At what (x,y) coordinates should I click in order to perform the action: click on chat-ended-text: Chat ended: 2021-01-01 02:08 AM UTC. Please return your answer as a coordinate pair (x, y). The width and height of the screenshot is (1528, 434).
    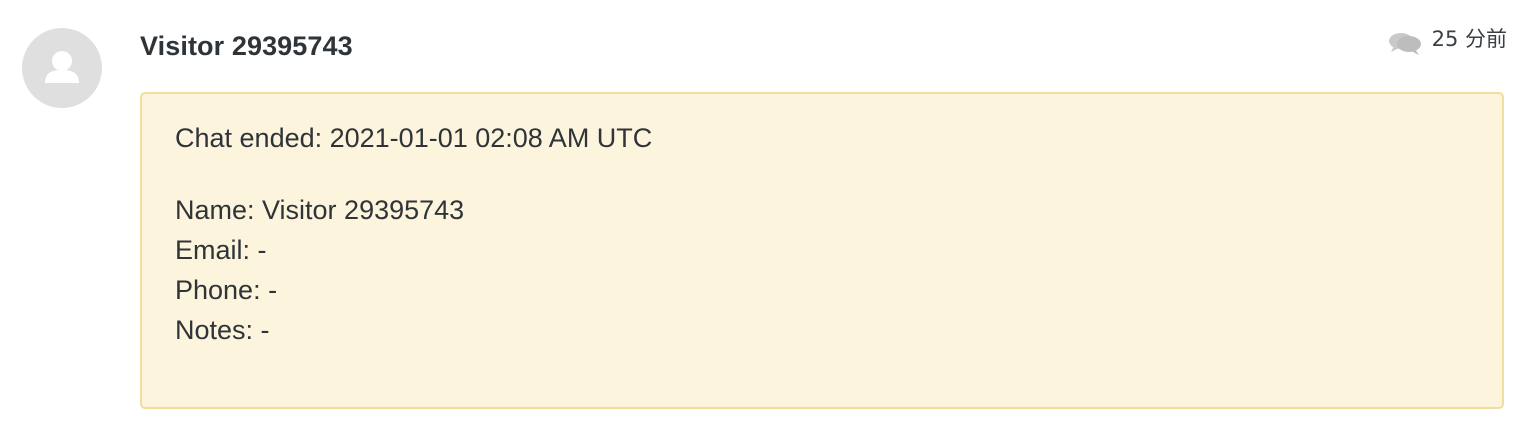
    Looking at the image, I should click on (414, 138).